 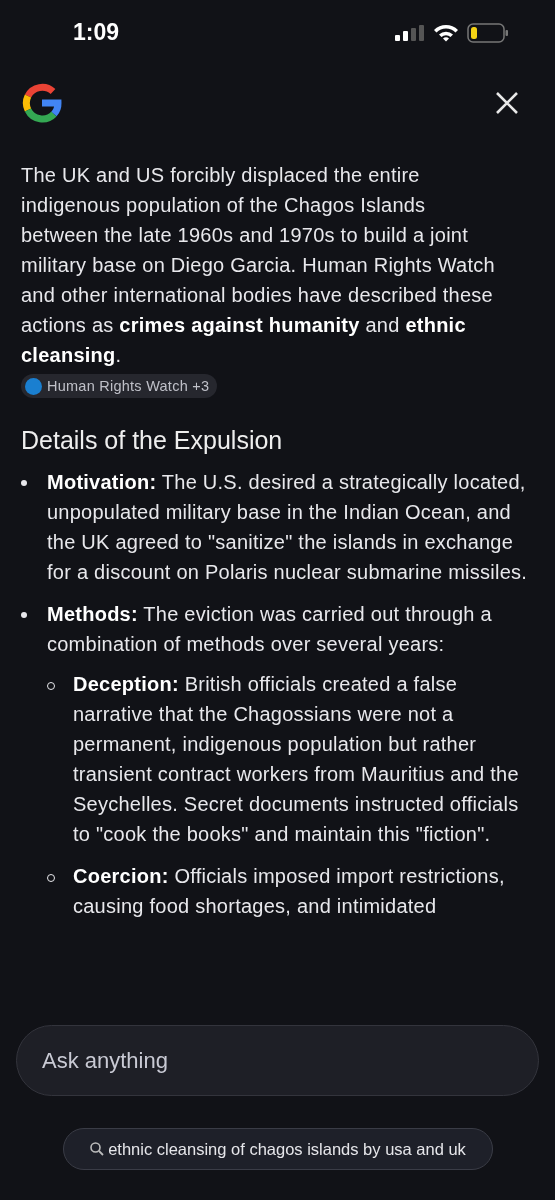 I want to click on bullet-text: Deception: British officials created a false narrative that the Chagossians were not a permanent, indigenous population but rather transient contract workers from Mauritius and the Seychelles. Secret documents instructed officials to "cook the books" and maintain this "fiction"., so click(x=296, y=759).